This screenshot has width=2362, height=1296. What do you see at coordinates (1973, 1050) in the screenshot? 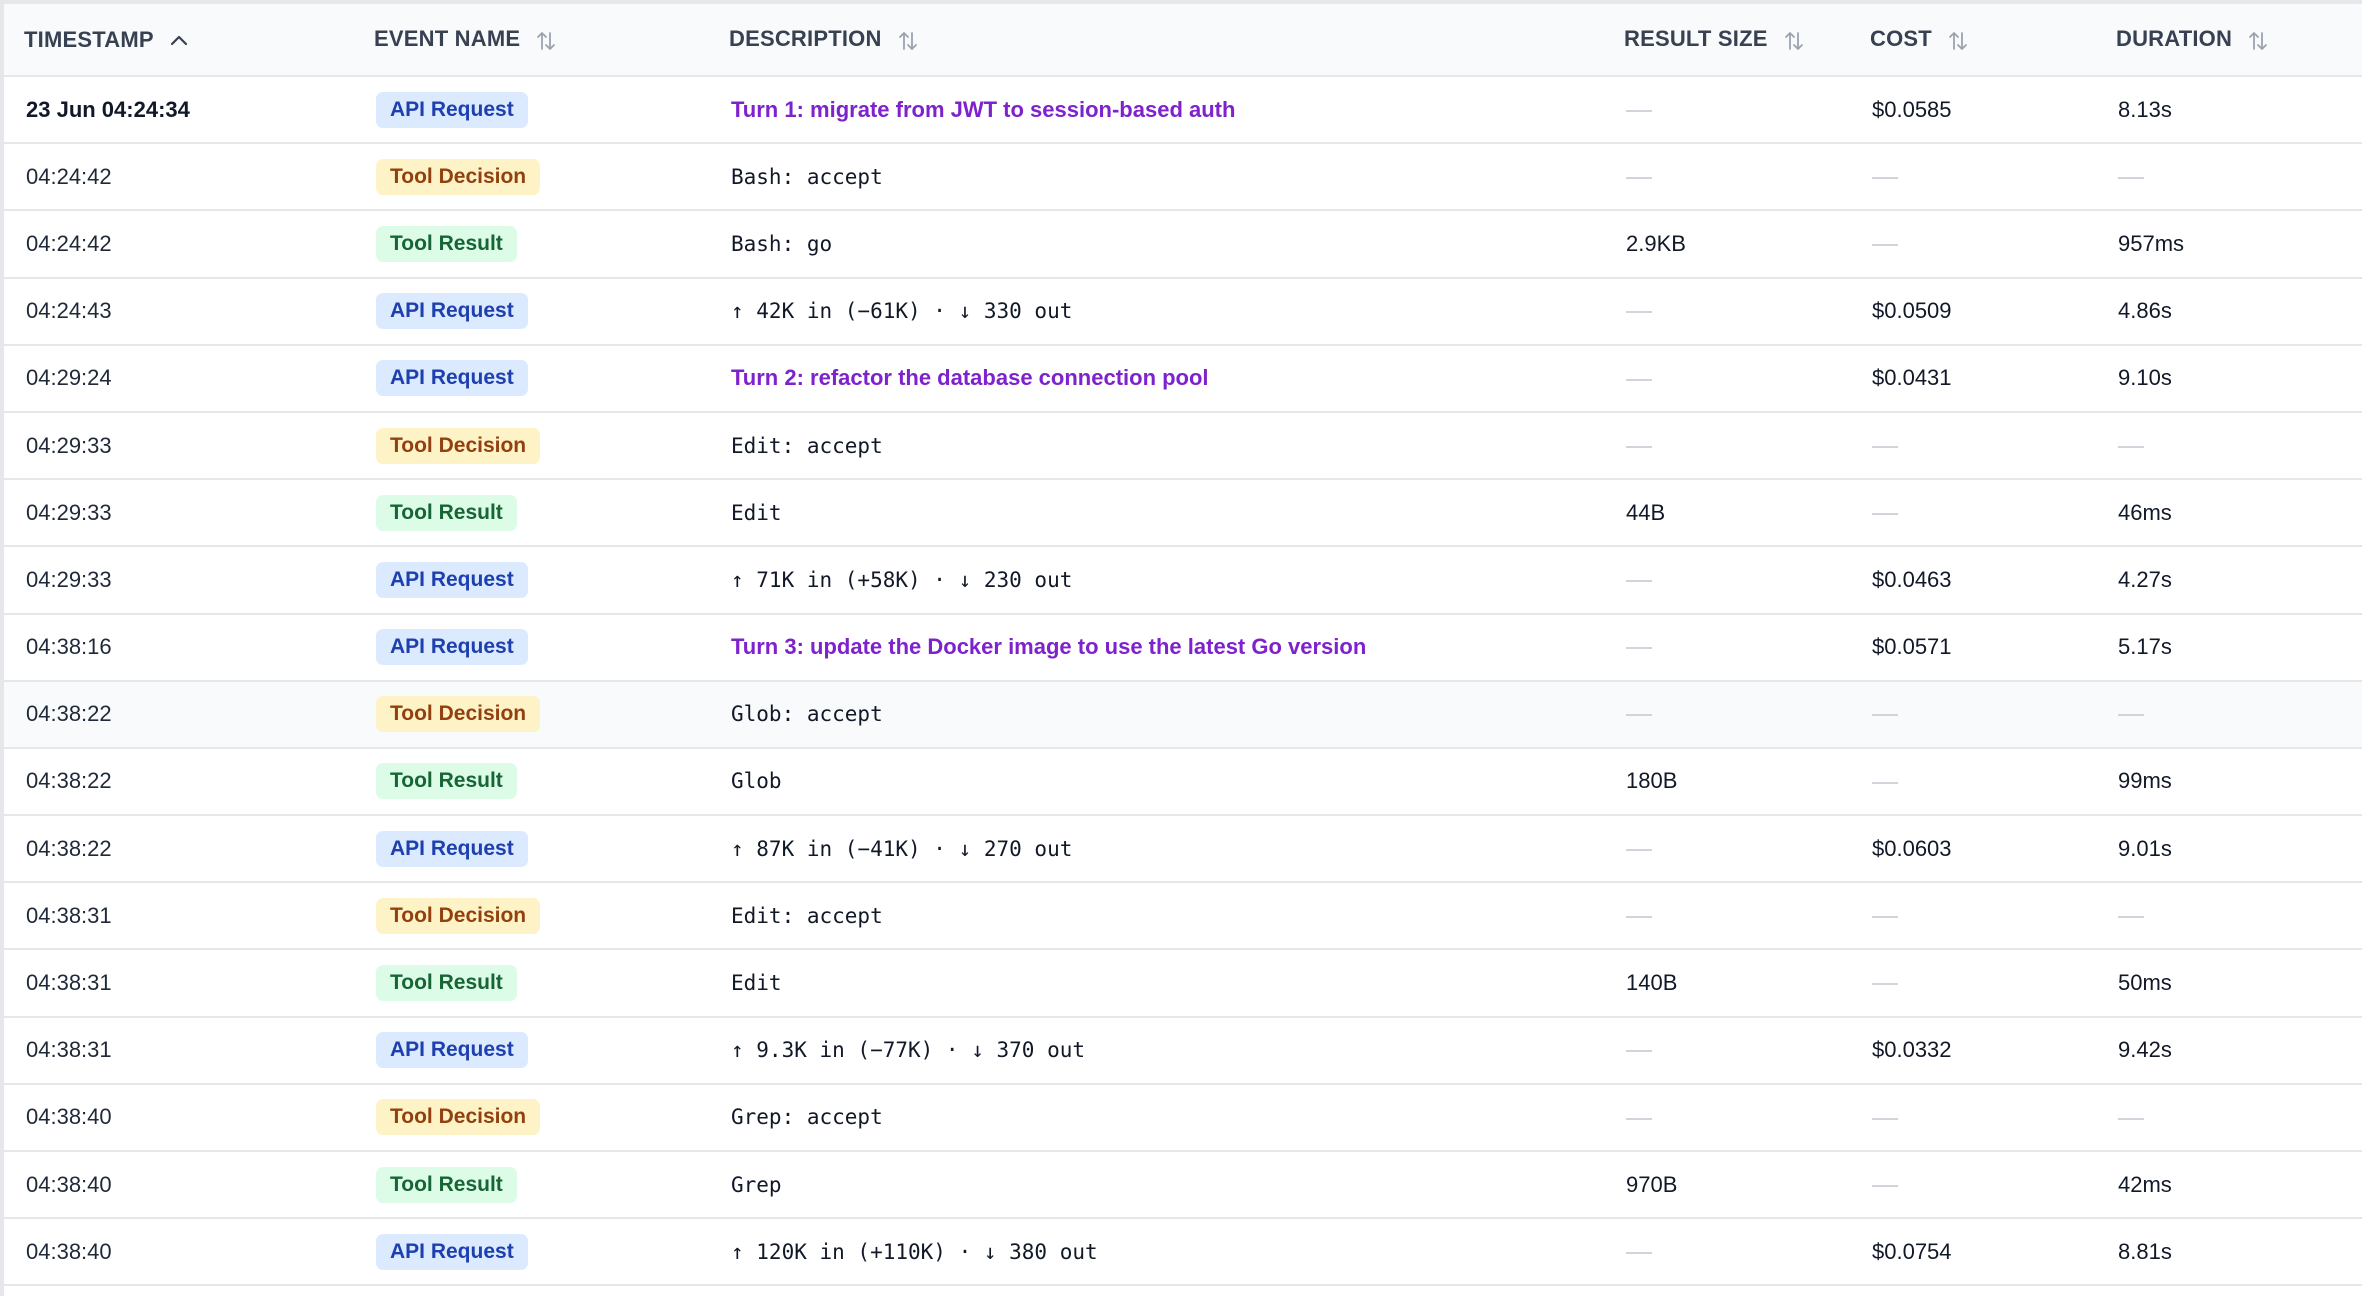
I see `cell-cost: $0.0332` at bounding box center [1973, 1050].